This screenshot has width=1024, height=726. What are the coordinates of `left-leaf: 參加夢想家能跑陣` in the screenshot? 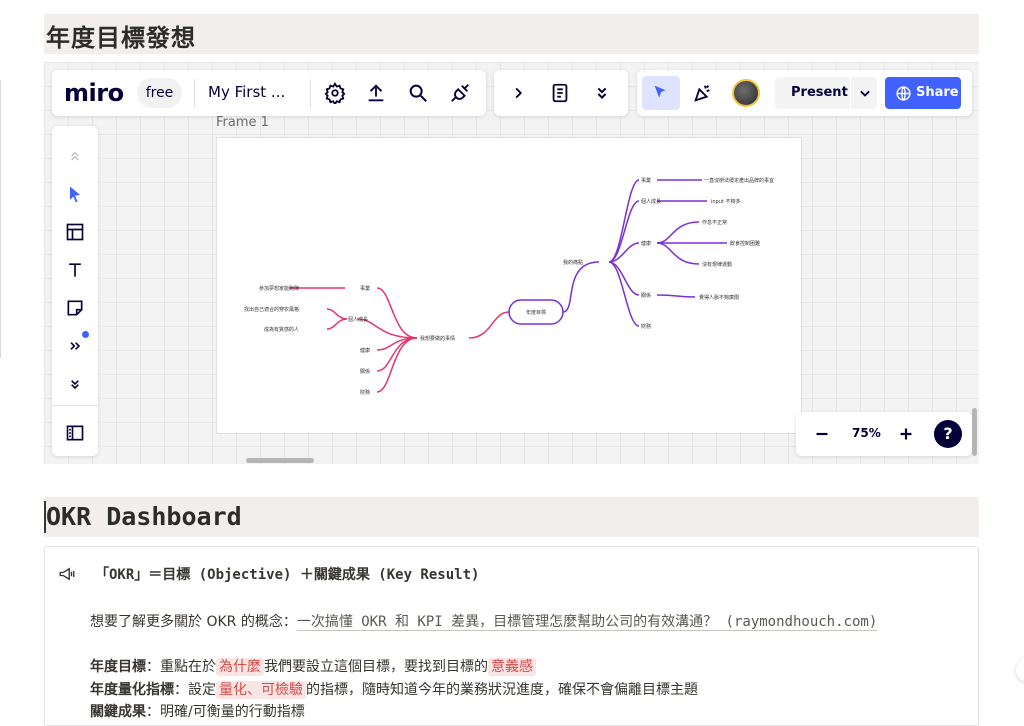 It's located at (279, 288).